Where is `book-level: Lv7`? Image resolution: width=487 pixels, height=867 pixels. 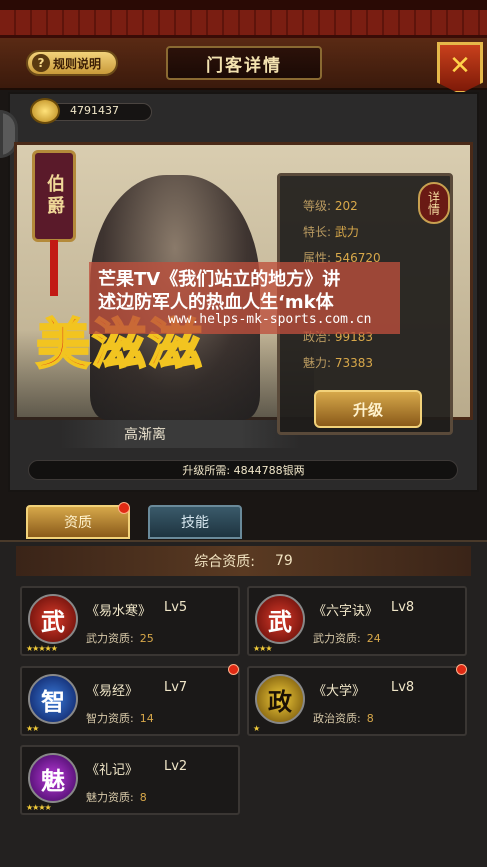 book-level: Lv7 is located at coordinates (176, 687).